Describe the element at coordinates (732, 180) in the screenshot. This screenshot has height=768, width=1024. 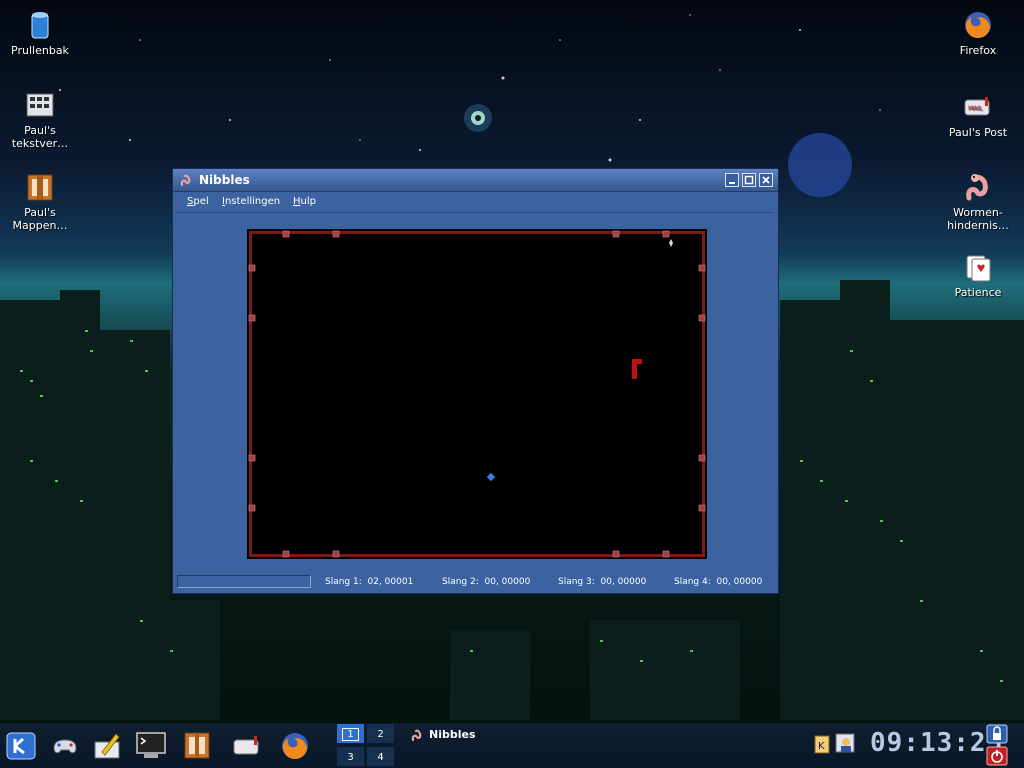
I see `minimize-button` at that location.